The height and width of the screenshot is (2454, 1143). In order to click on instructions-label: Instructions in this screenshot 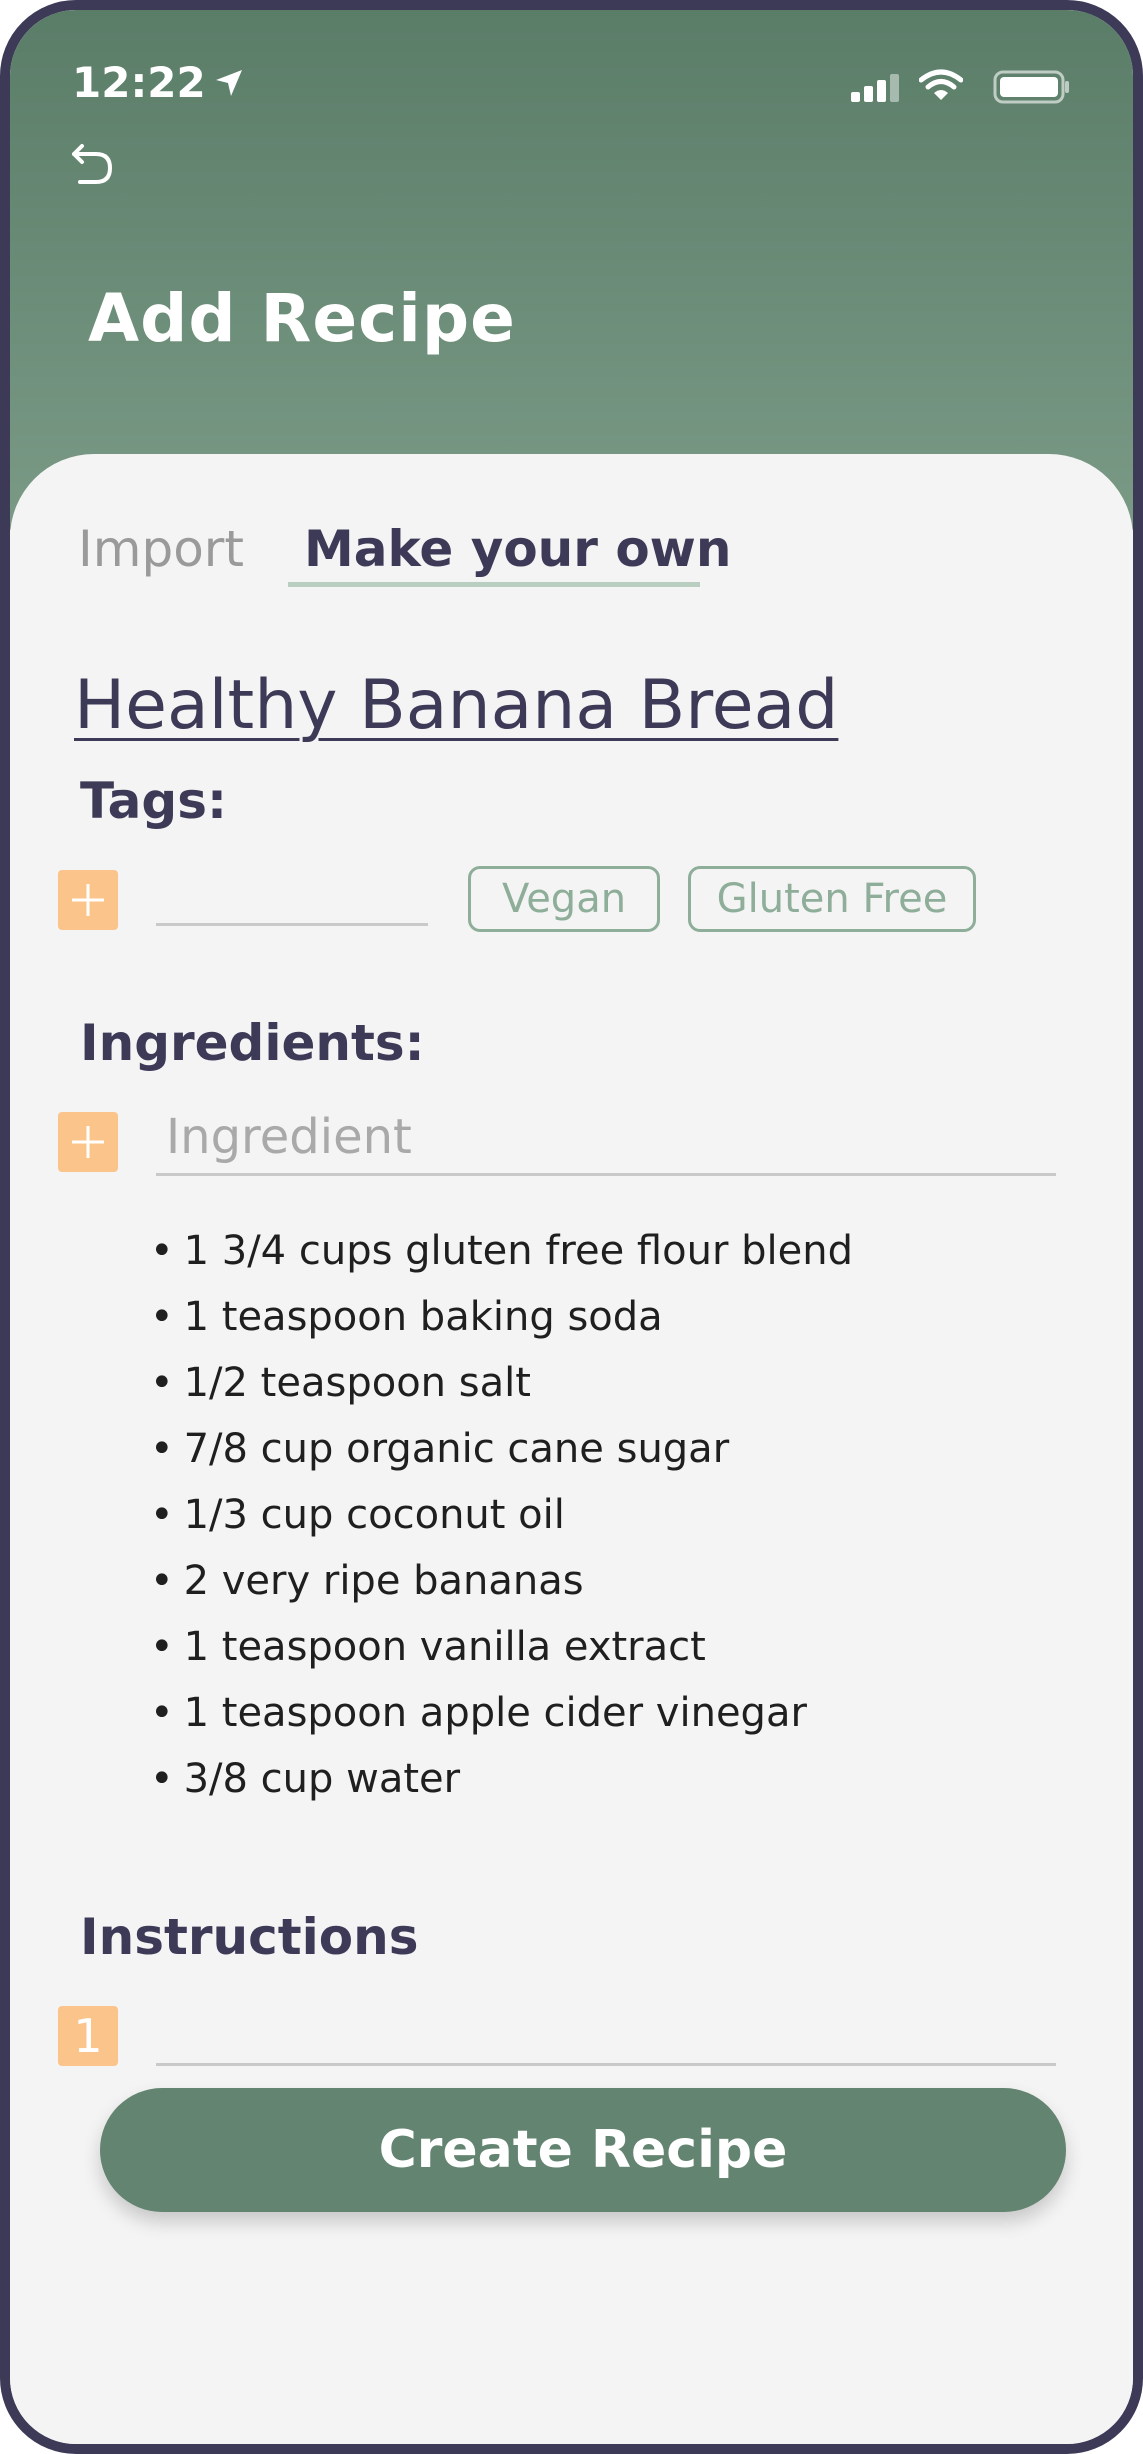, I will do `click(249, 1937)`.